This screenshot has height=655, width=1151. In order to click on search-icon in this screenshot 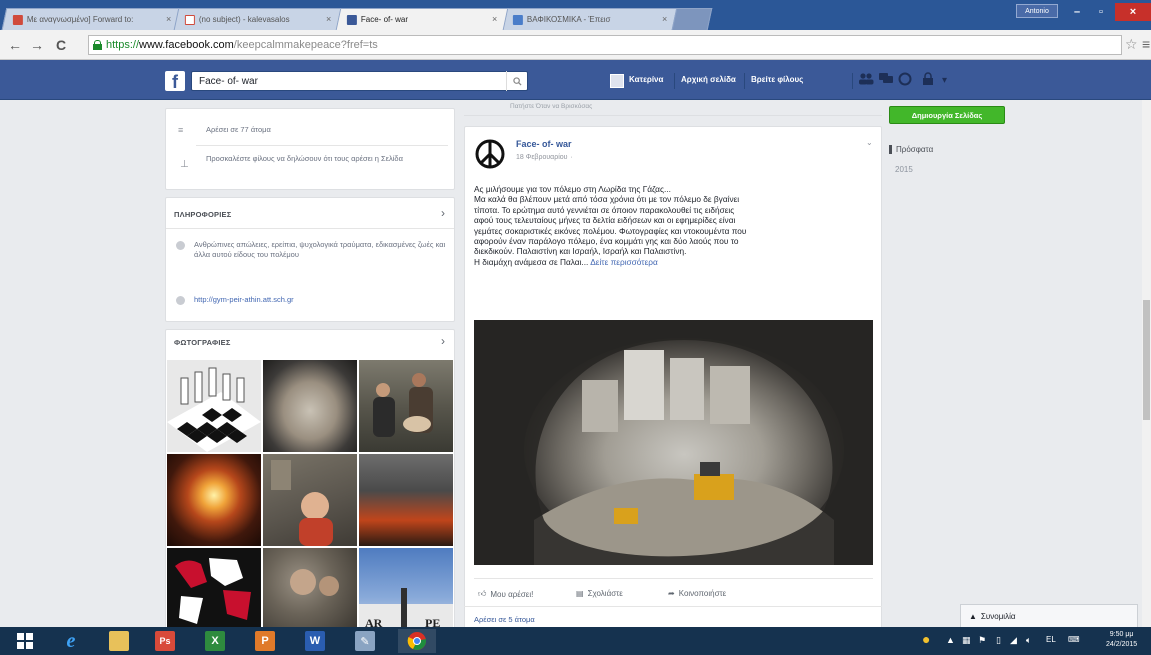, I will do `click(517, 81)`.